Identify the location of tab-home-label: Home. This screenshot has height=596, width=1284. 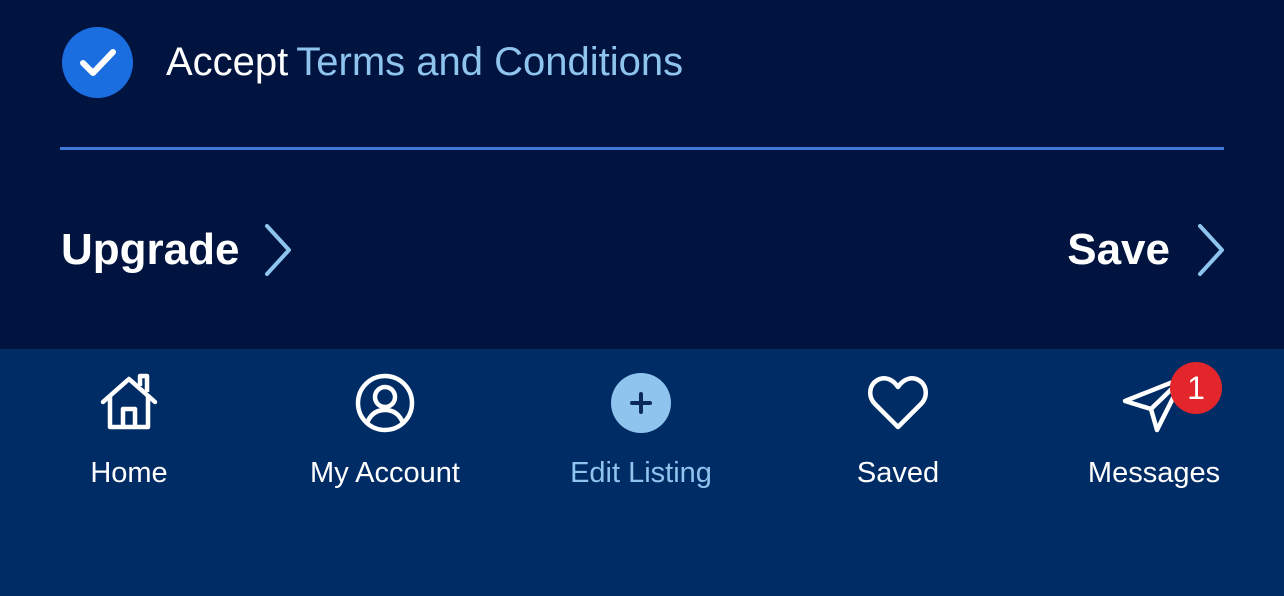
(129, 473).